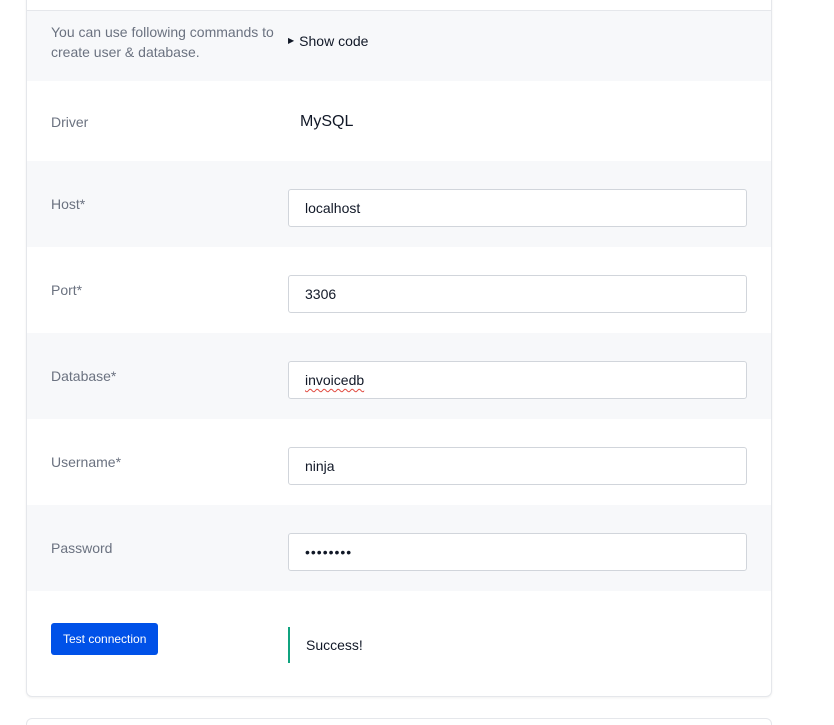 The image size is (834, 725). What do you see at coordinates (334, 41) in the screenshot?
I see `show-code-label: Show code` at bounding box center [334, 41].